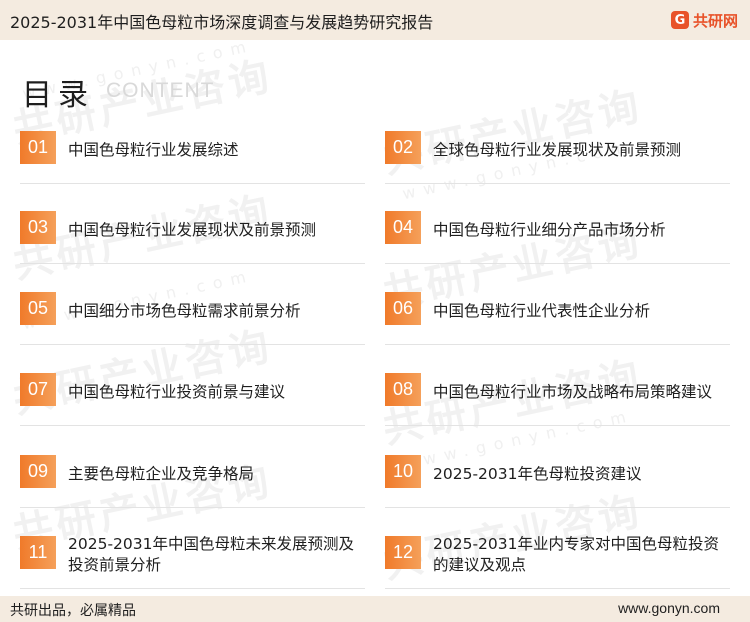 Image resolution: width=750 pixels, height=622 pixels. I want to click on toc-item-12: 12 2025-2031年业内专家对中国色母粒投资的建议及观点, so click(557, 555).